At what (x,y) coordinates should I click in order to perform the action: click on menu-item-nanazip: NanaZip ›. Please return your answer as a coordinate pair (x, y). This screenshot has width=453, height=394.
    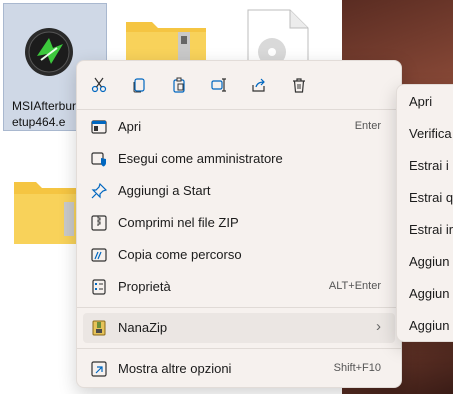
    Looking at the image, I should click on (239, 328).